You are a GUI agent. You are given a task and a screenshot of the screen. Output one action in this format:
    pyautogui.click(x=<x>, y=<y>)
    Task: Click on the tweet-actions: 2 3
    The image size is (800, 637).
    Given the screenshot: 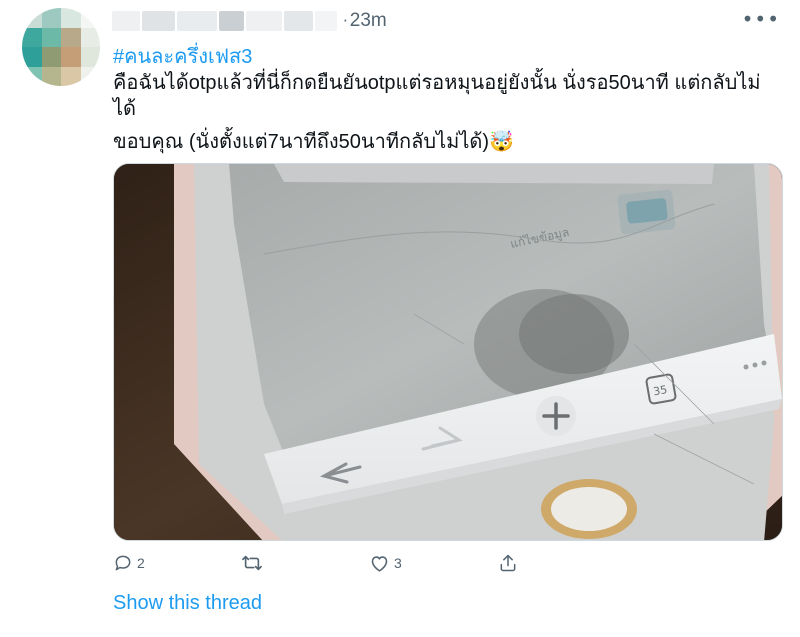 What is the action you would take?
    pyautogui.click(x=323, y=566)
    